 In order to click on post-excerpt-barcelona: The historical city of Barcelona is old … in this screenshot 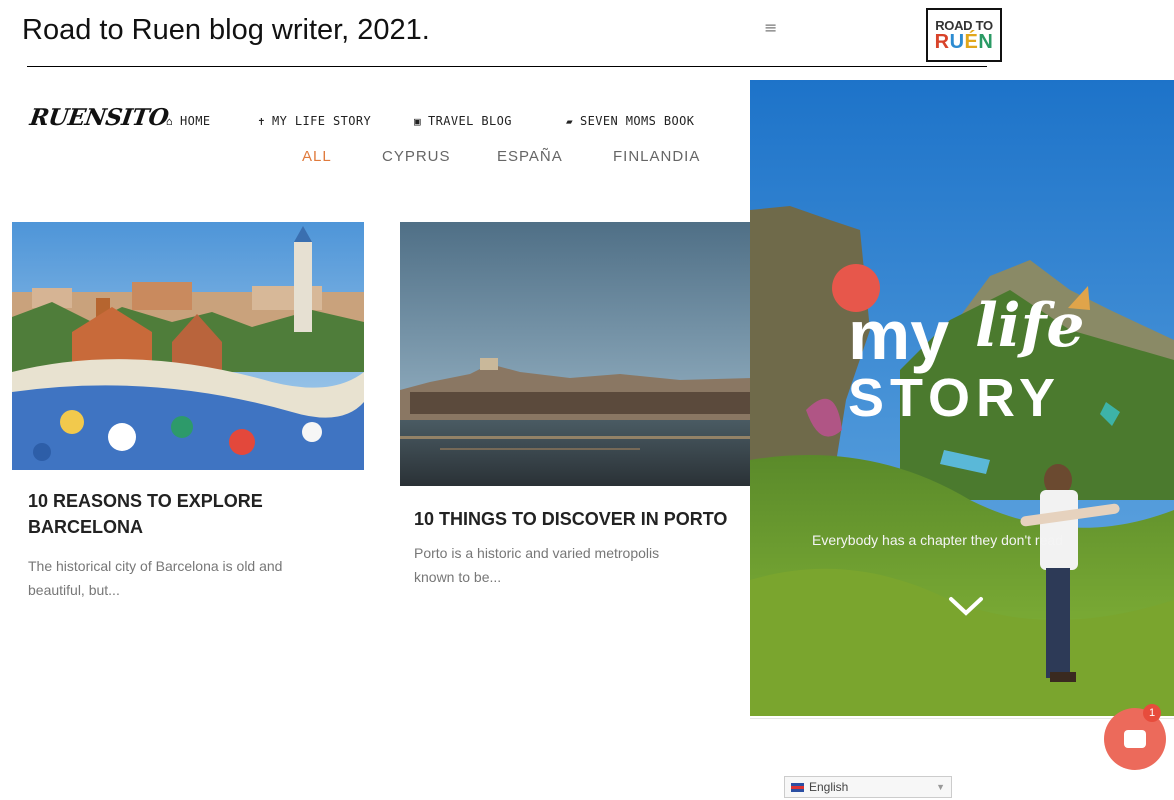, I will do `click(155, 578)`.